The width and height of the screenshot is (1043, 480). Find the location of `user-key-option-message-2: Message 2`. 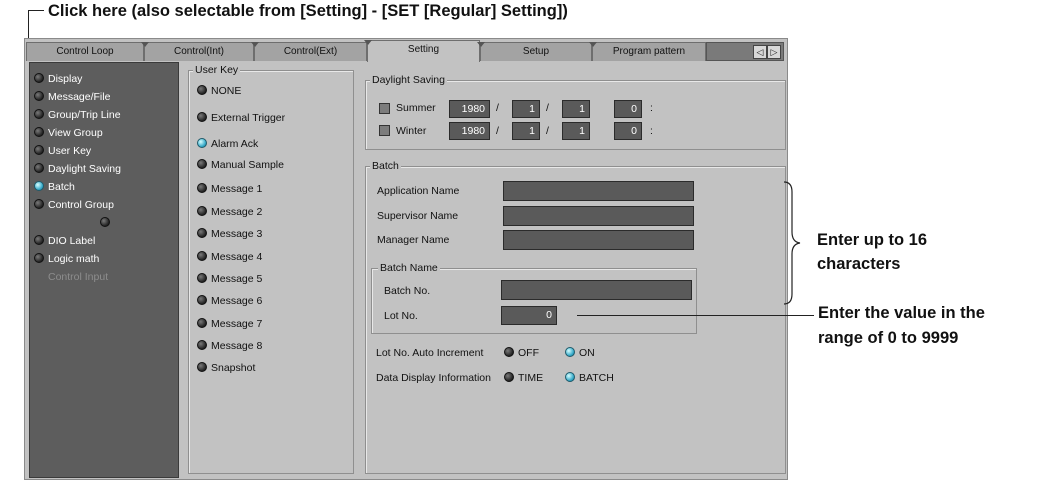

user-key-option-message-2: Message 2 is located at coordinates (229, 212).